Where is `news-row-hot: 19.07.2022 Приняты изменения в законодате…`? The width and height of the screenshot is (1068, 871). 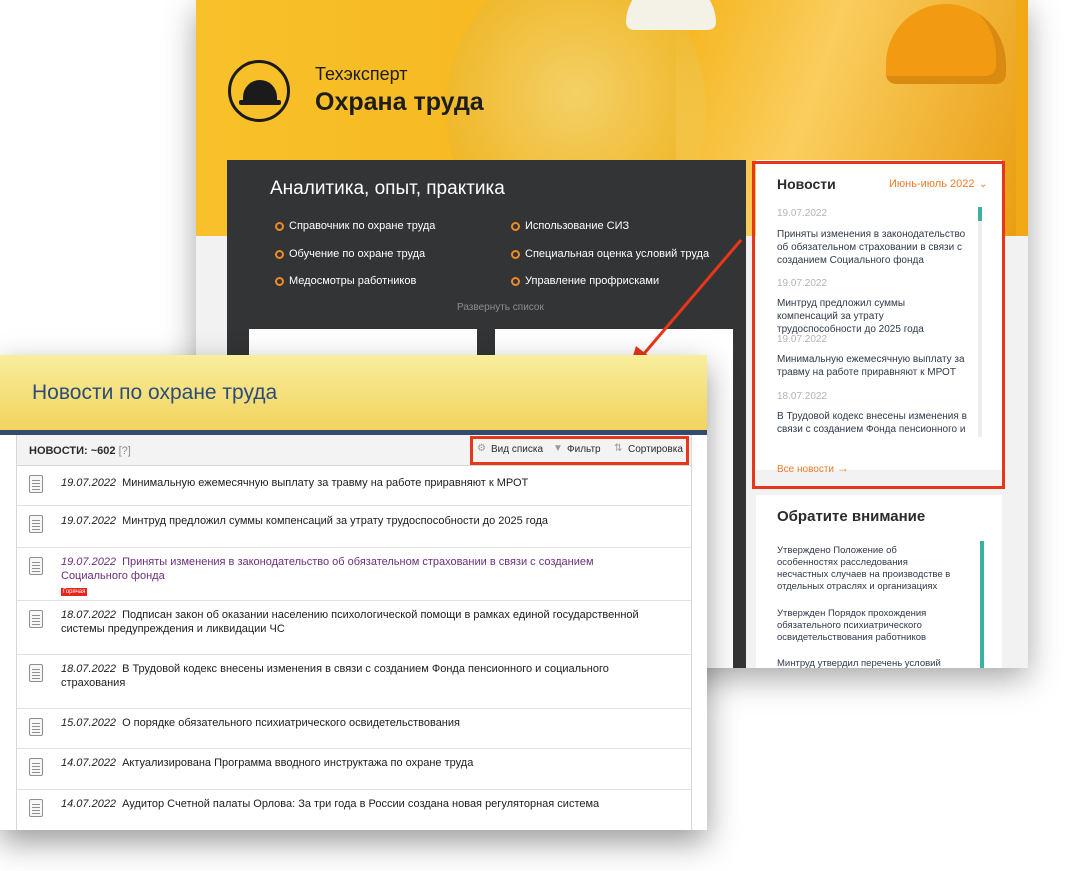 news-row-hot: 19.07.2022 Приняты изменения в законодате… is located at coordinates (354, 574).